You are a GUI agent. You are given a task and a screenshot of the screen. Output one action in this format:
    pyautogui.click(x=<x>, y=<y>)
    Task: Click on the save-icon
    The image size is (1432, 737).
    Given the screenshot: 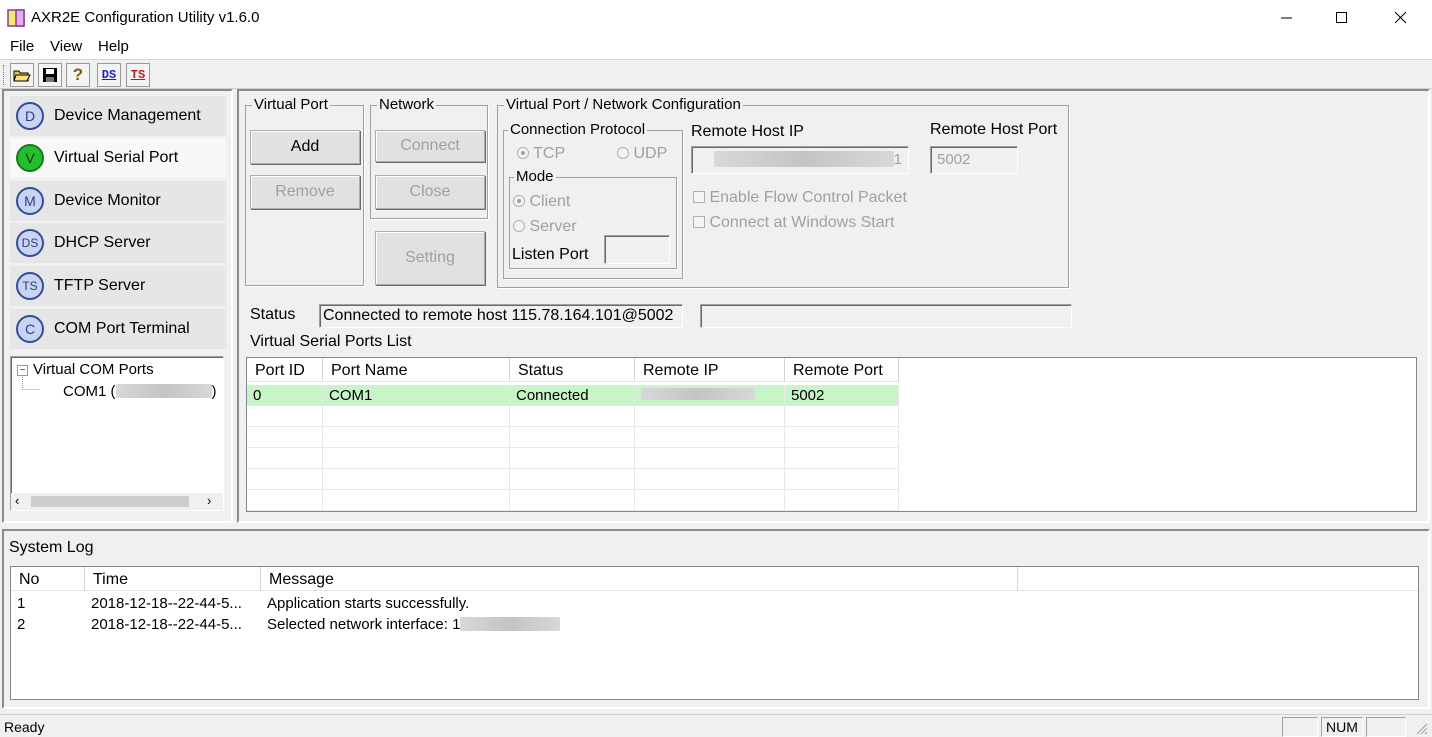 What is the action you would take?
    pyautogui.click(x=50, y=75)
    